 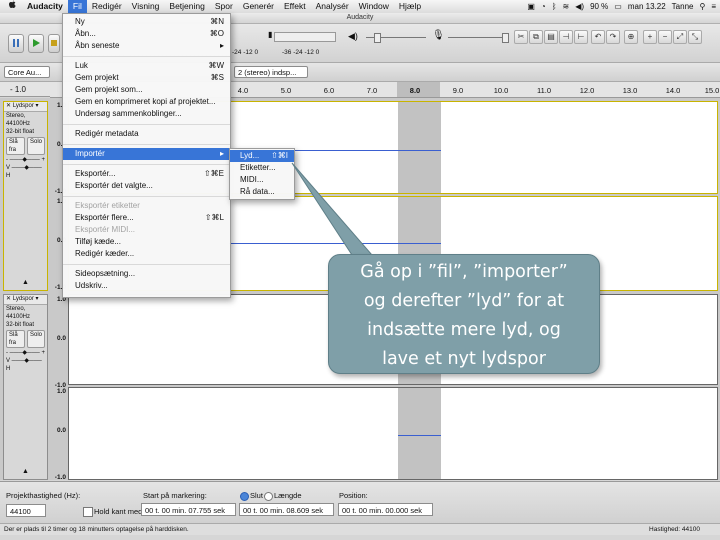 What do you see at coordinates (258, 6) in the screenshot?
I see `menu-generate: Generér` at bounding box center [258, 6].